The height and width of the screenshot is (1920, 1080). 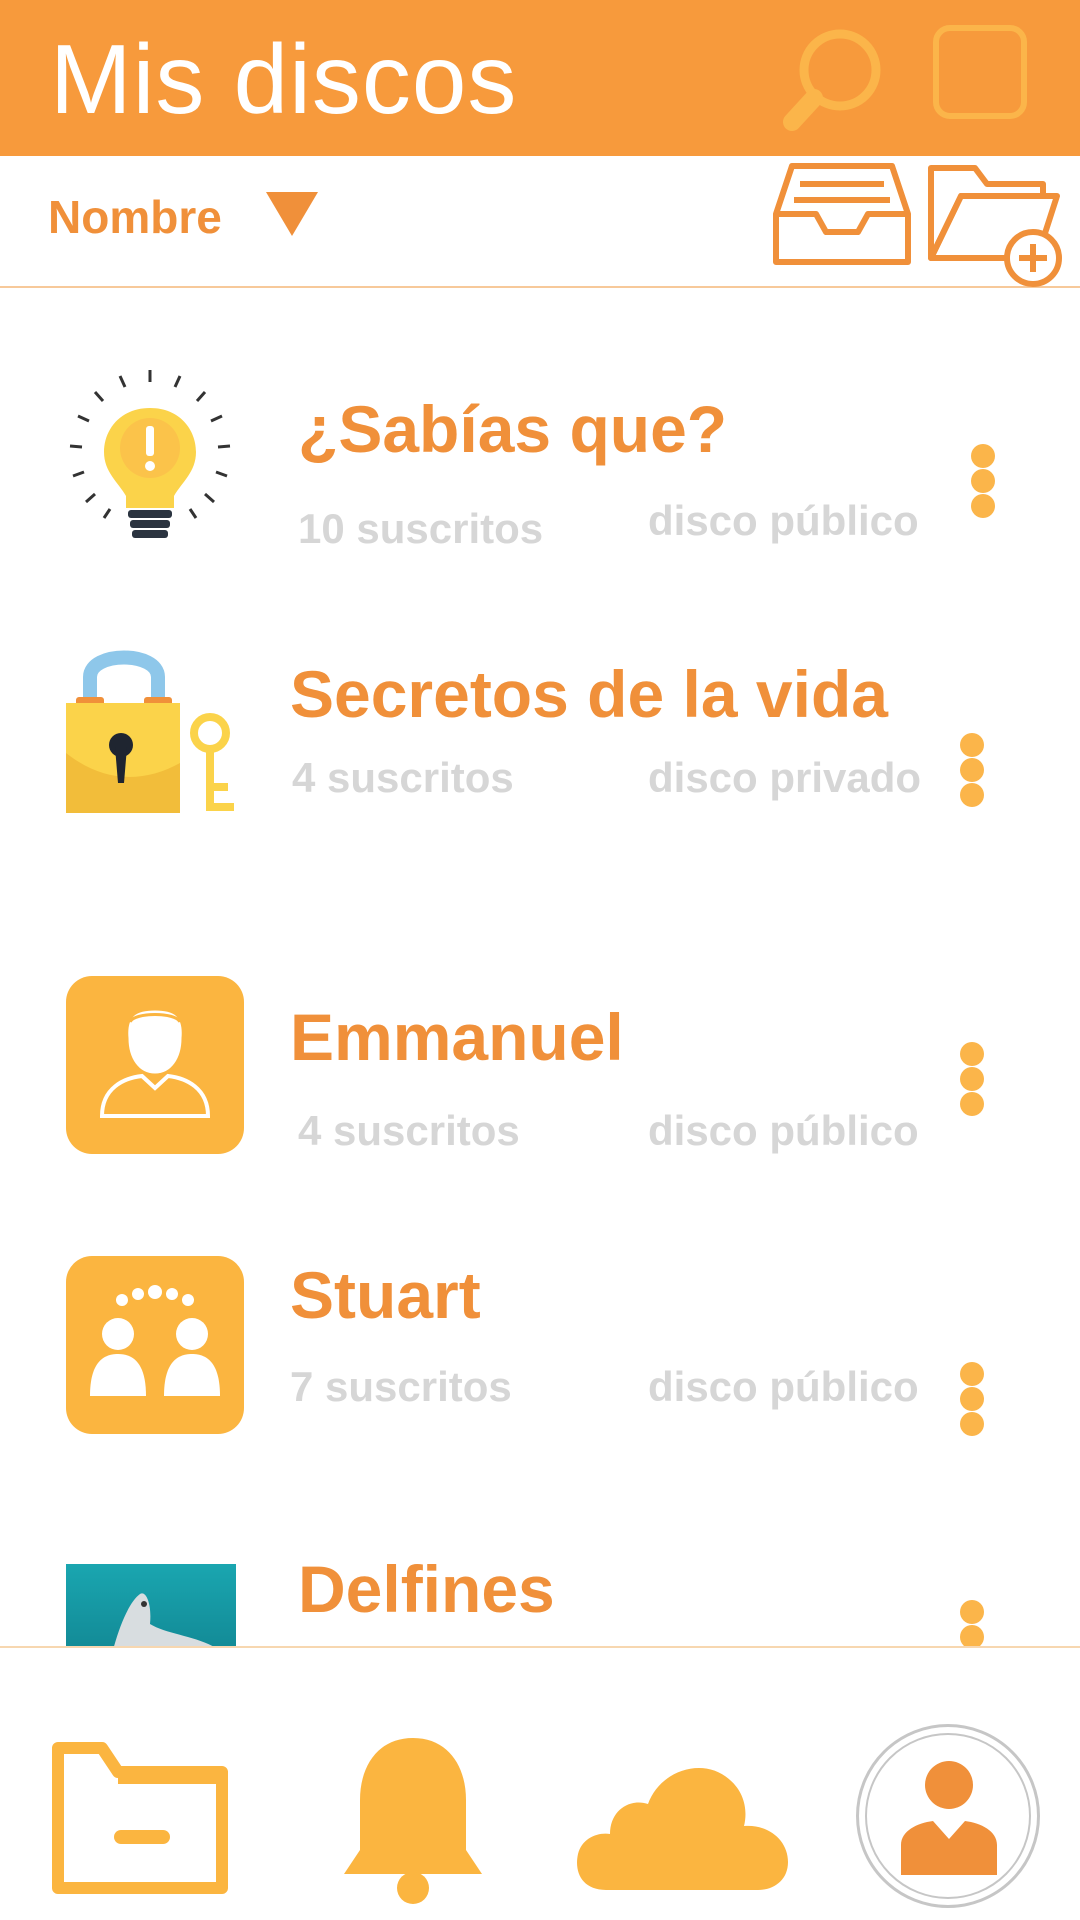 I want to click on disc-visibility: disco privado, so click(x=785, y=777).